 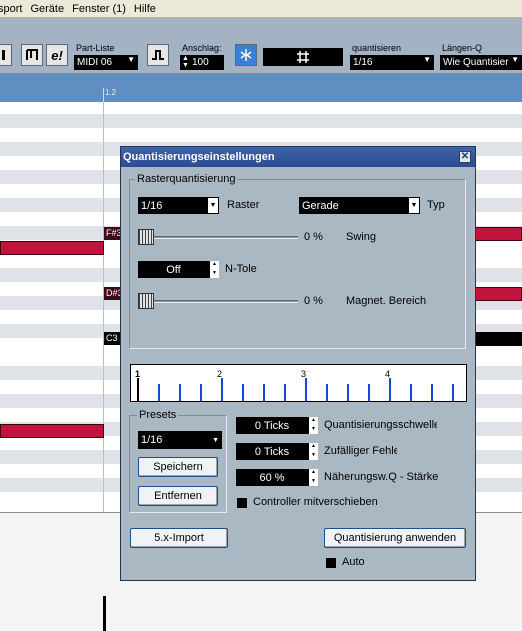 I want to click on menu-item-transport: sport, so click(x=14, y=9).